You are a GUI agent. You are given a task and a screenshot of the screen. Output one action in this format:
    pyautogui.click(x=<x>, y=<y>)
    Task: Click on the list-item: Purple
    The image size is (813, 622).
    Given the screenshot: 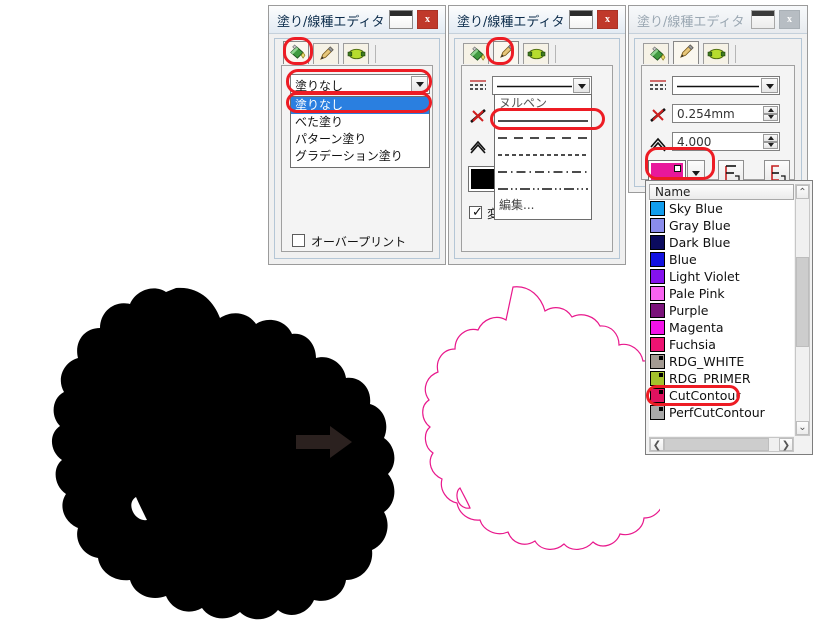 What is the action you would take?
    pyautogui.click(x=721, y=310)
    